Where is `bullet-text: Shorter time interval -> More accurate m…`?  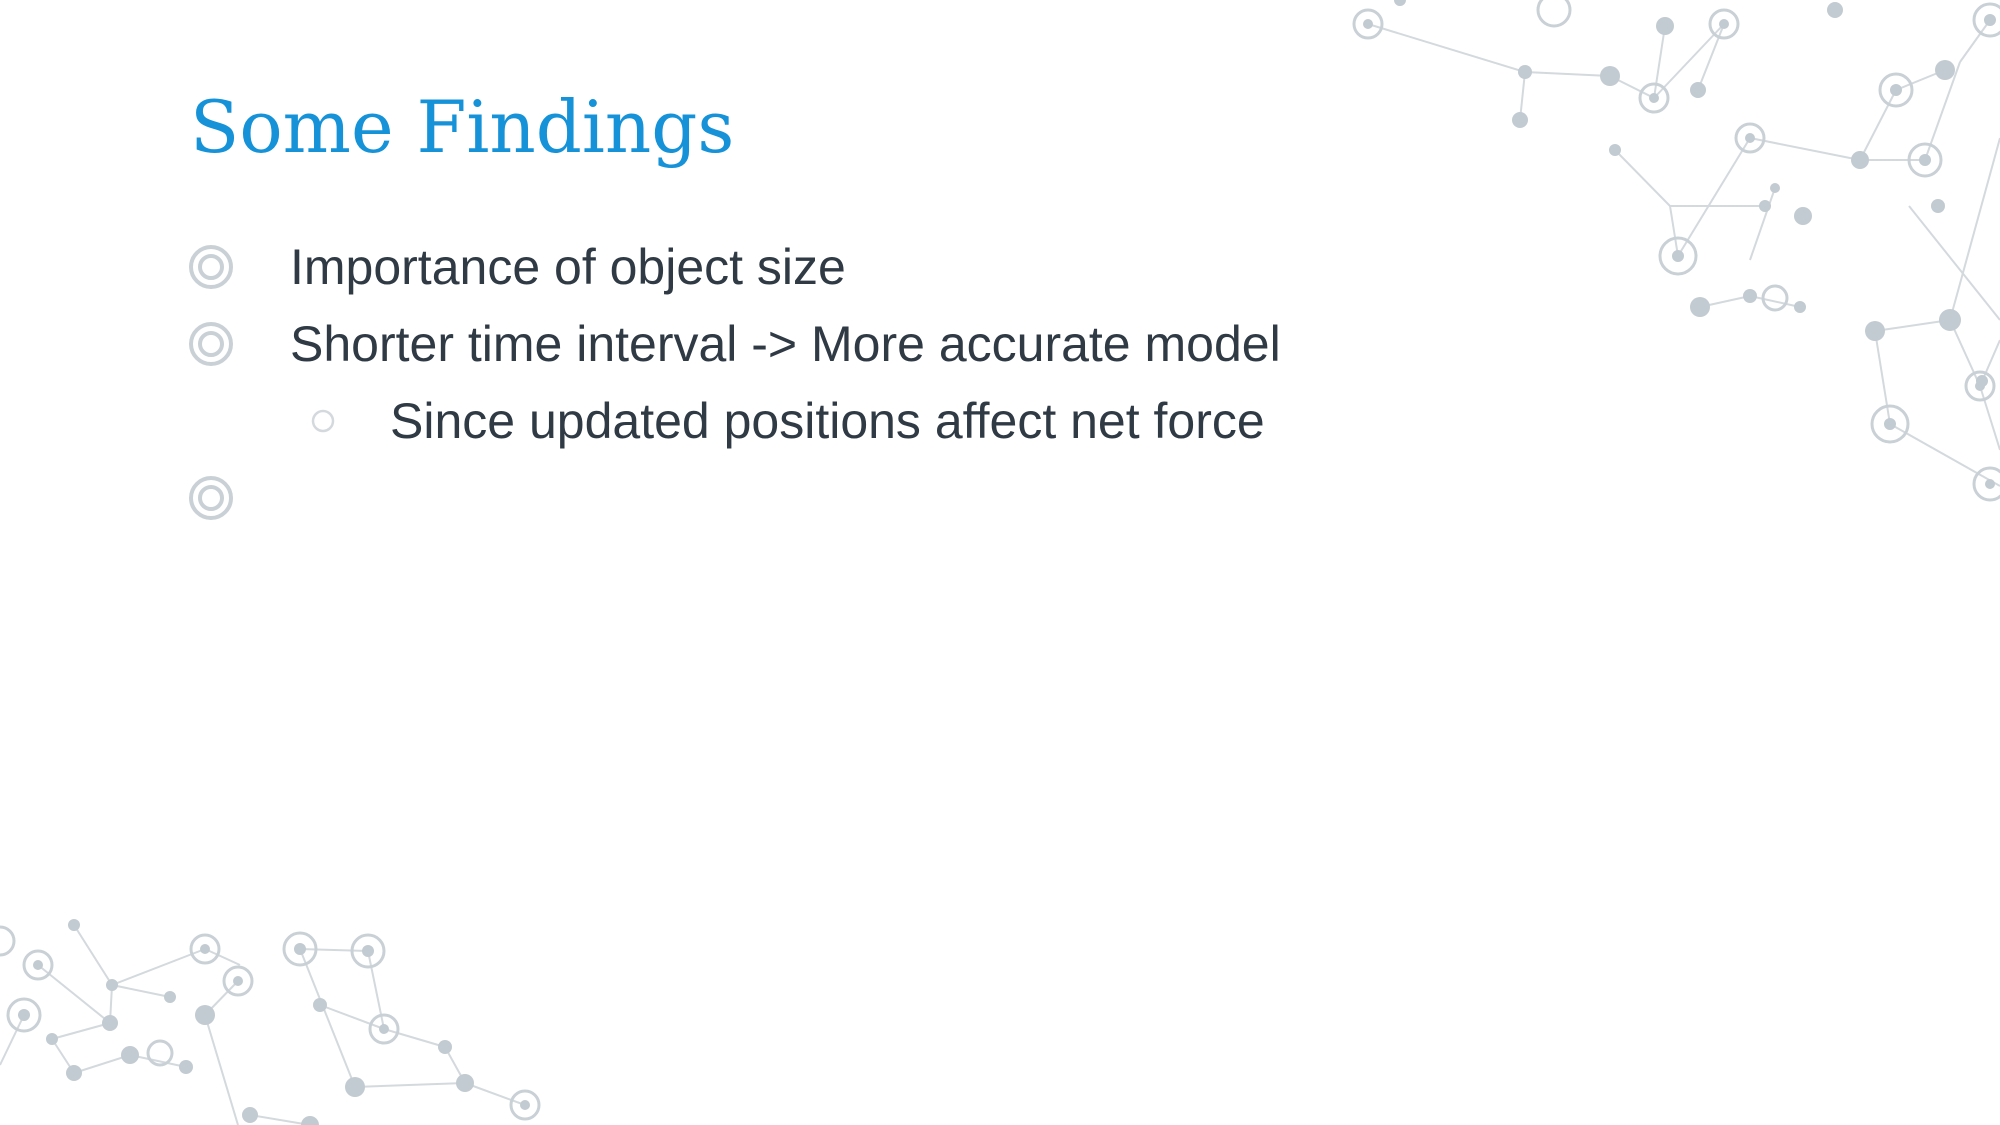 bullet-text: Shorter time interval -> More accurate m… is located at coordinates (785, 343).